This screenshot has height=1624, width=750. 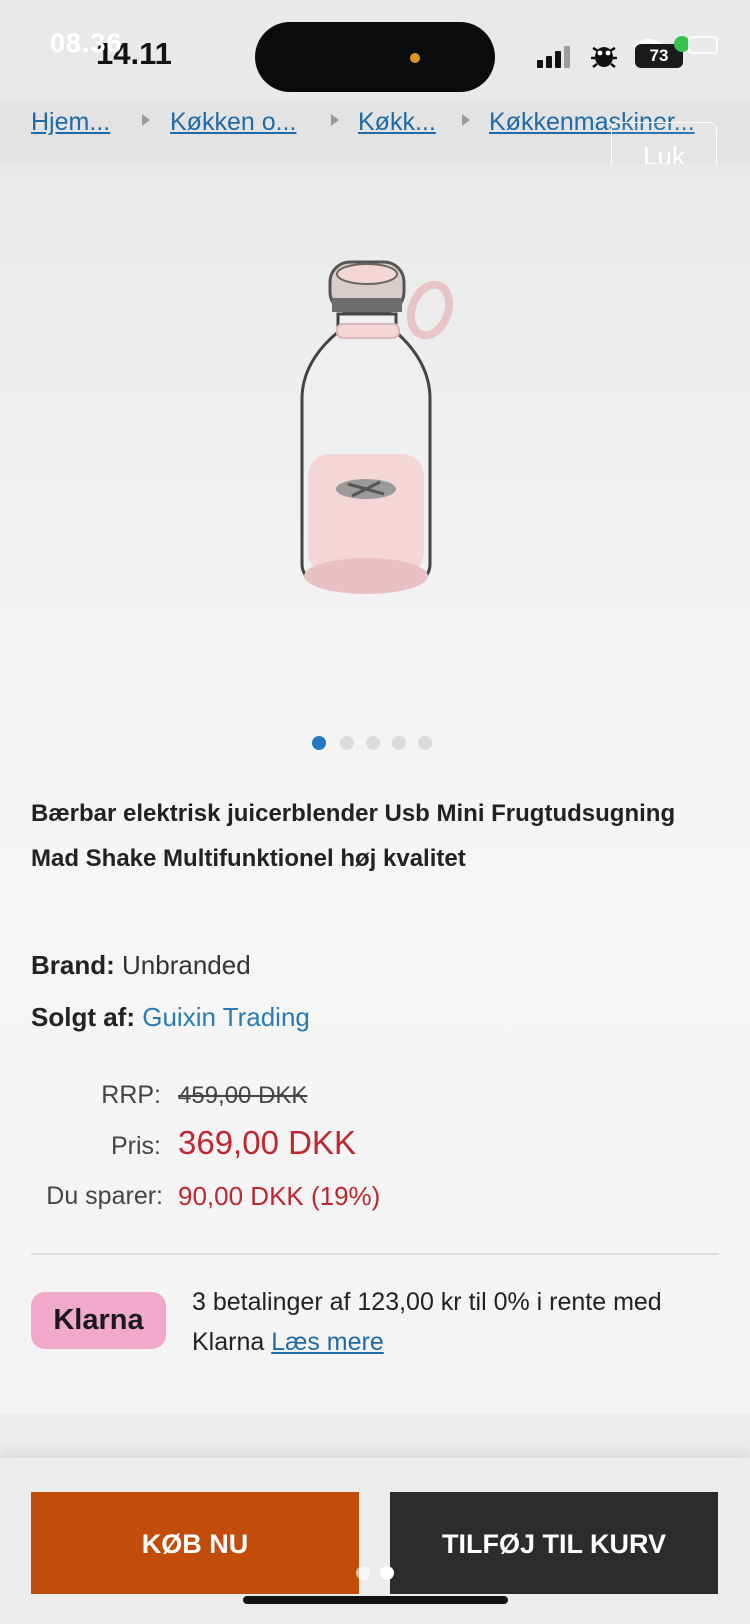 I want to click on add-to-cart-button: TILFØJ TIL KURV, so click(x=554, y=1543).